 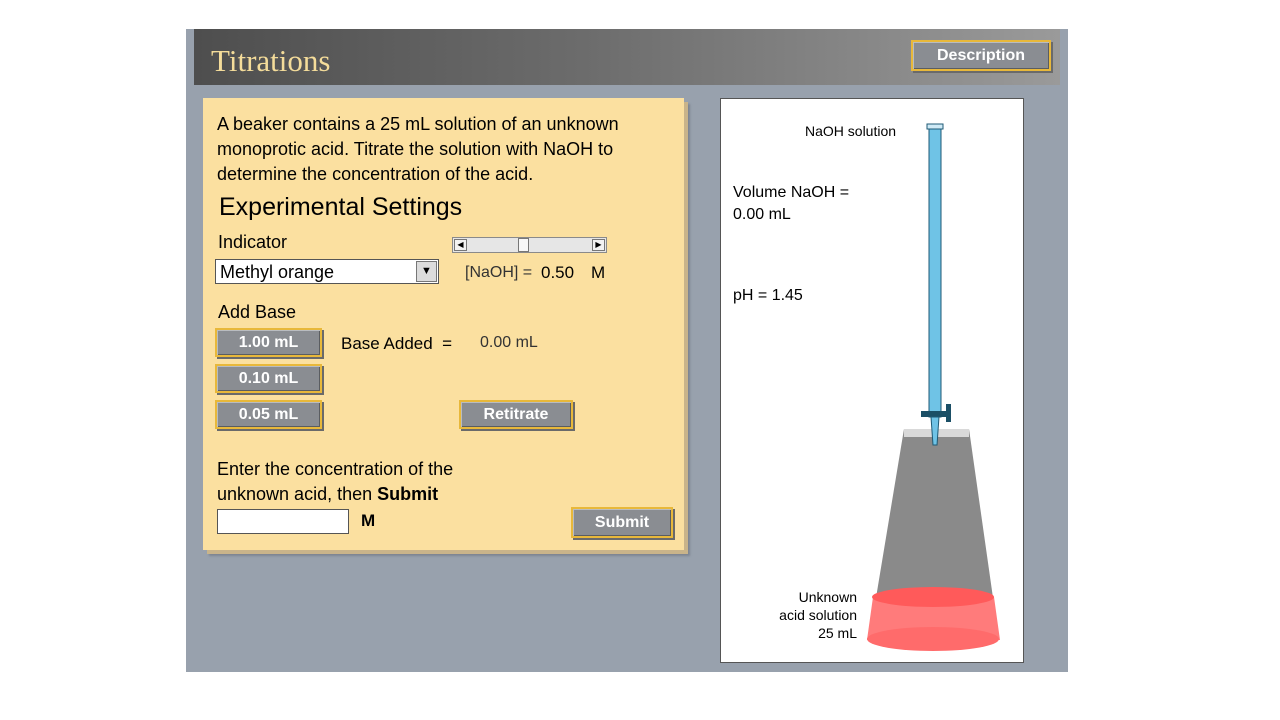 What do you see at coordinates (935, 126) in the screenshot?
I see `burette-top` at bounding box center [935, 126].